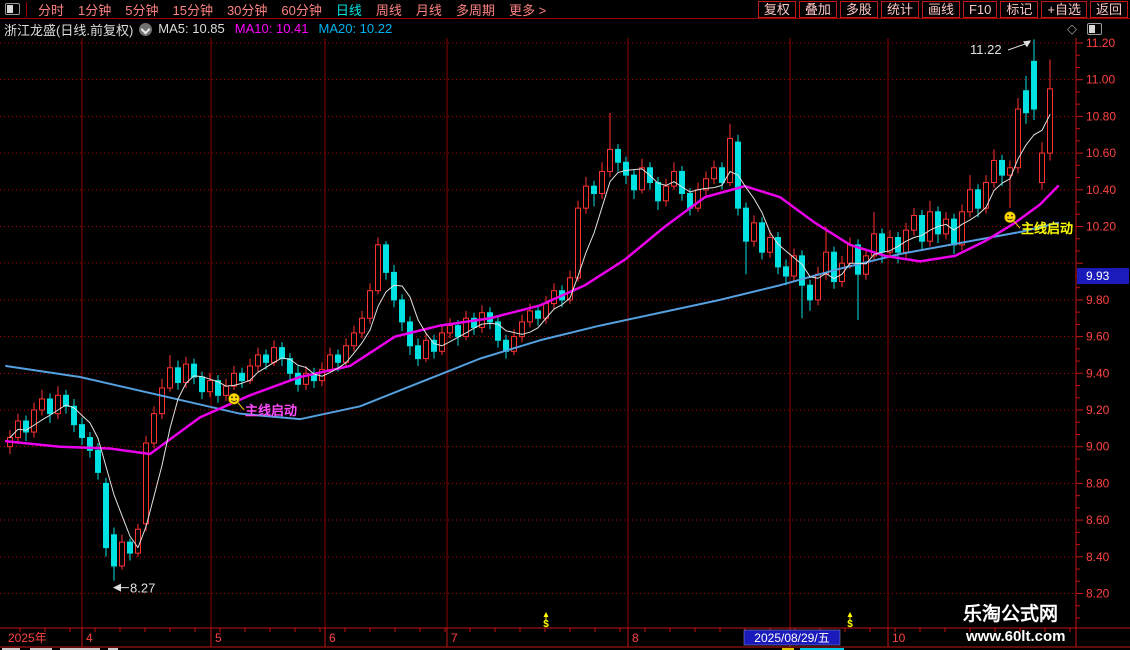 The image size is (1130, 650). Describe the element at coordinates (1094, 29) in the screenshot. I see `panel-toggle-icon` at that location.